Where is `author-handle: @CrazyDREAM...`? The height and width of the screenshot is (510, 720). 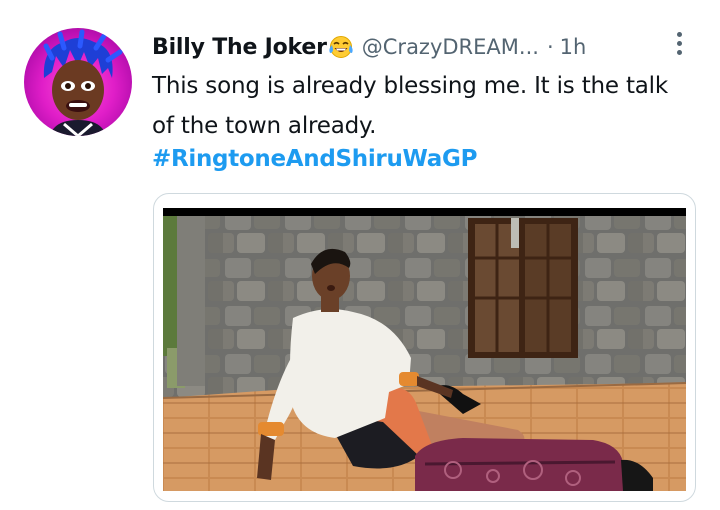 author-handle: @CrazyDREAM... is located at coordinates (450, 47).